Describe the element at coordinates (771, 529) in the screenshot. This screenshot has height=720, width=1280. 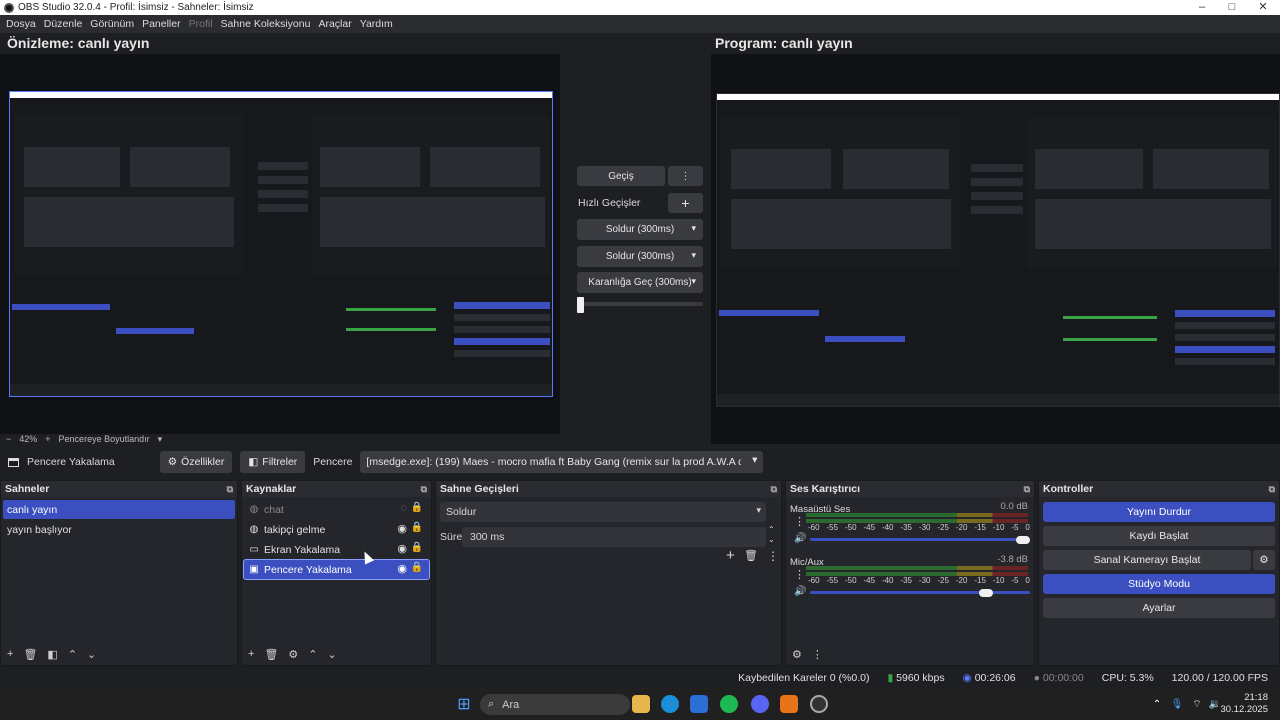
I see `spin-up-icon: ⌃` at that location.